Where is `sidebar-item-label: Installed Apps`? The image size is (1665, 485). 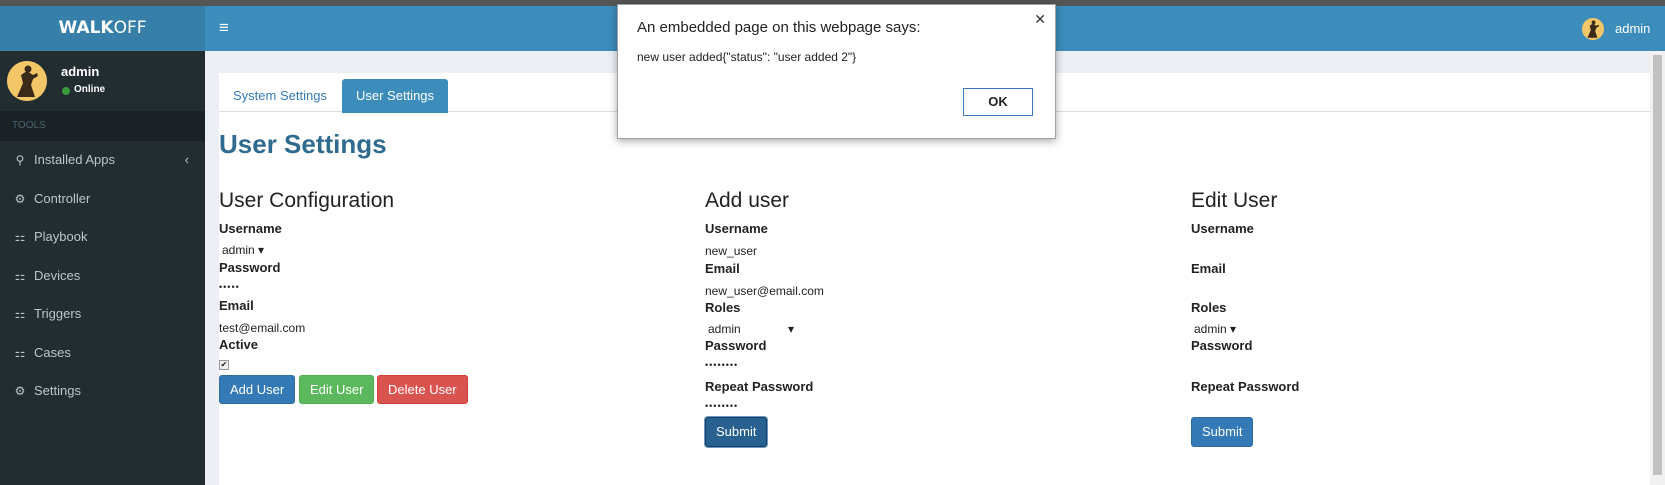
sidebar-item-label: Installed Apps is located at coordinates (74, 159).